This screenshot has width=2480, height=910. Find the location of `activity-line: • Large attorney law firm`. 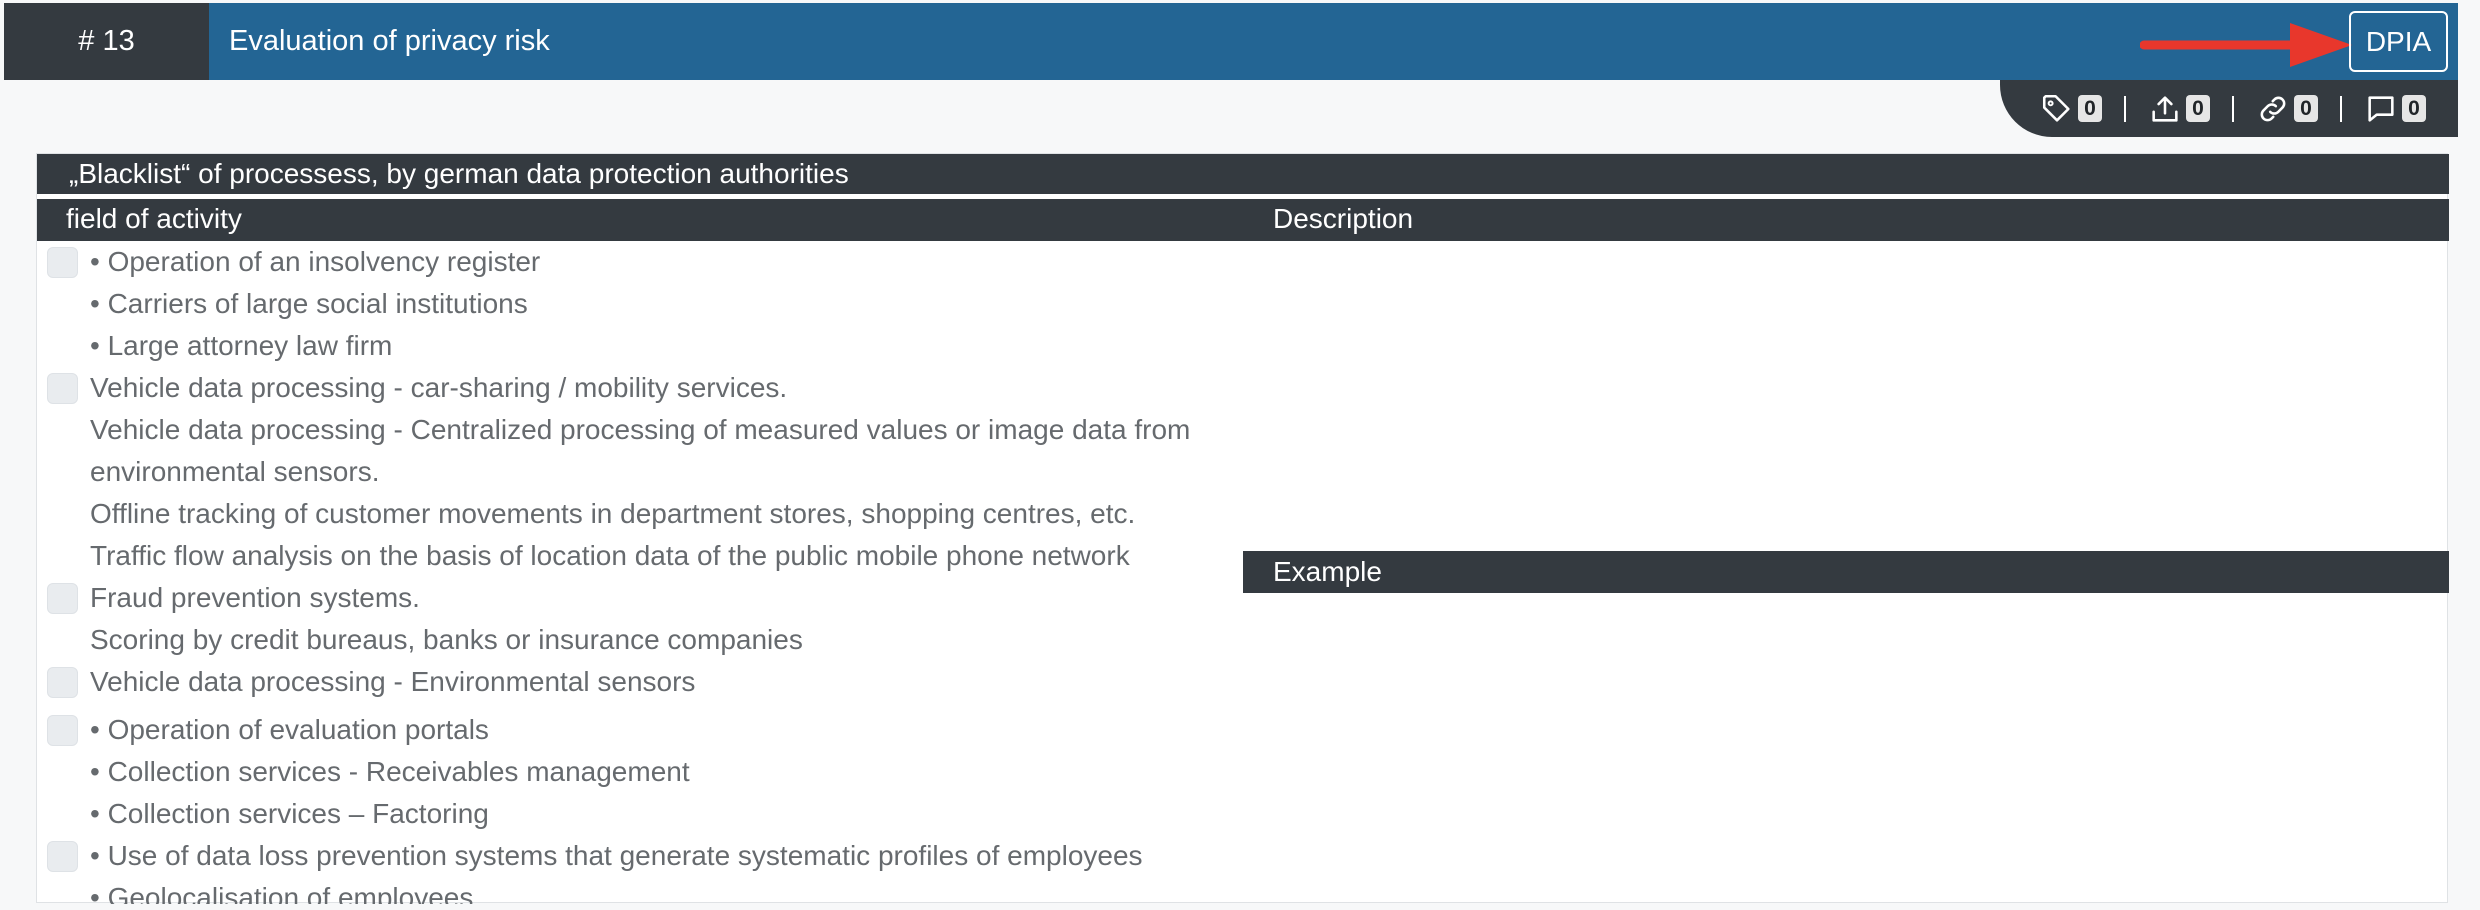

activity-line: • Large attorney law firm is located at coordinates (241, 345).